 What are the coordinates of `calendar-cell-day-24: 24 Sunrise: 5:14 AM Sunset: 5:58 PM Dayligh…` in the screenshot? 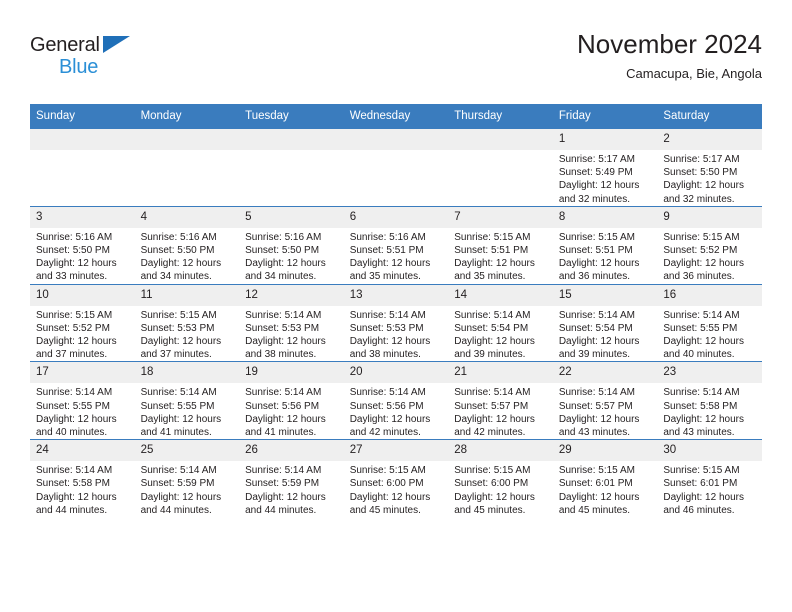 It's located at (82, 478).